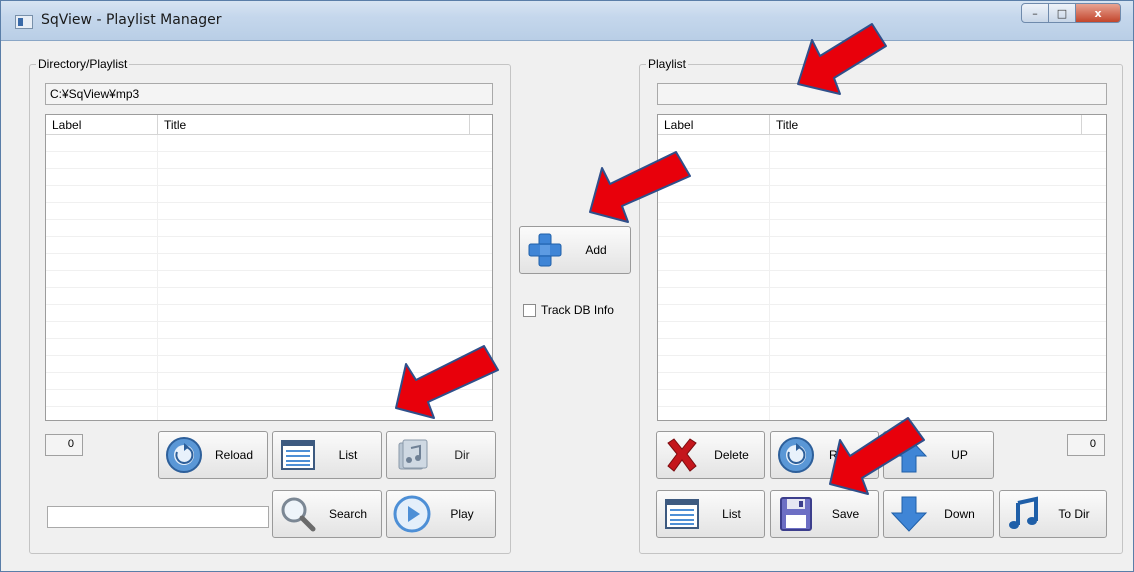 Image resolution: width=1134 pixels, height=572 pixels. What do you see at coordinates (842, 59) in the screenshot?
I see `arrow-to-playlist-name` at bounding box center [842, 59].